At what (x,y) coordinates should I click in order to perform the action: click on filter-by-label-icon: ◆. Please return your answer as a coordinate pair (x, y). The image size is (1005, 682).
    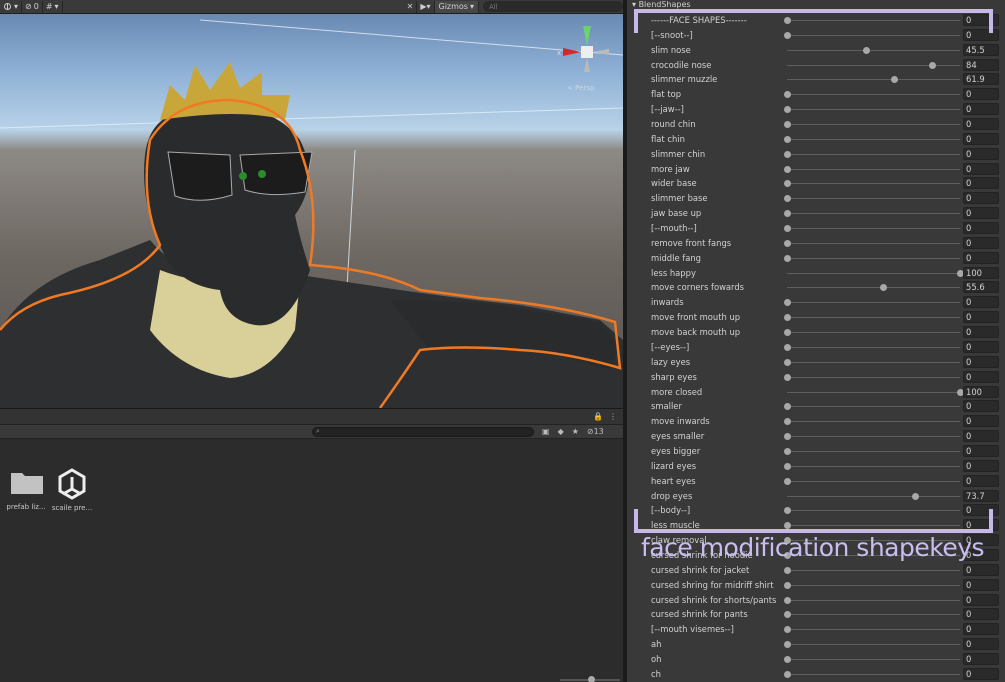
    Looking at the image, I should click on (561, 431).